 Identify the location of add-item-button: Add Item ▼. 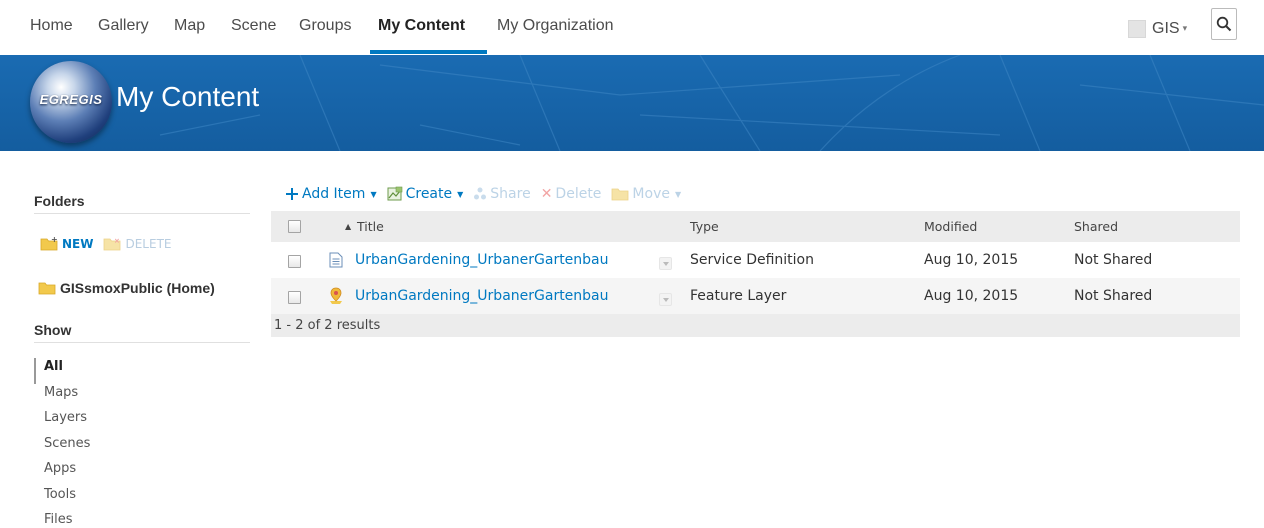
(331, 194).